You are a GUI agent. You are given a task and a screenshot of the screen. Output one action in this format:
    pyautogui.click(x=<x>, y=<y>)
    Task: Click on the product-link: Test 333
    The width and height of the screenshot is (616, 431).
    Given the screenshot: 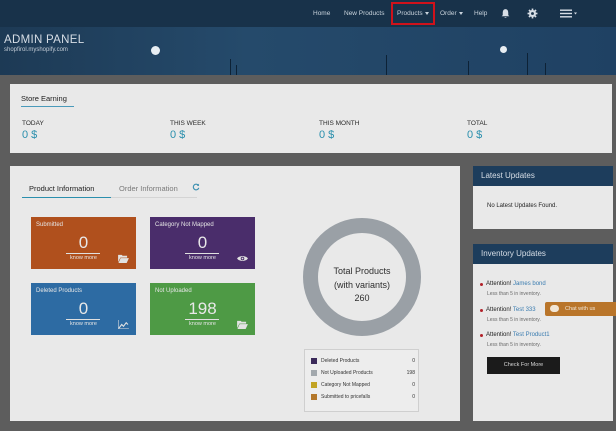 What is the action you would take?
    pyautogui.click(x=524, y=310)
    